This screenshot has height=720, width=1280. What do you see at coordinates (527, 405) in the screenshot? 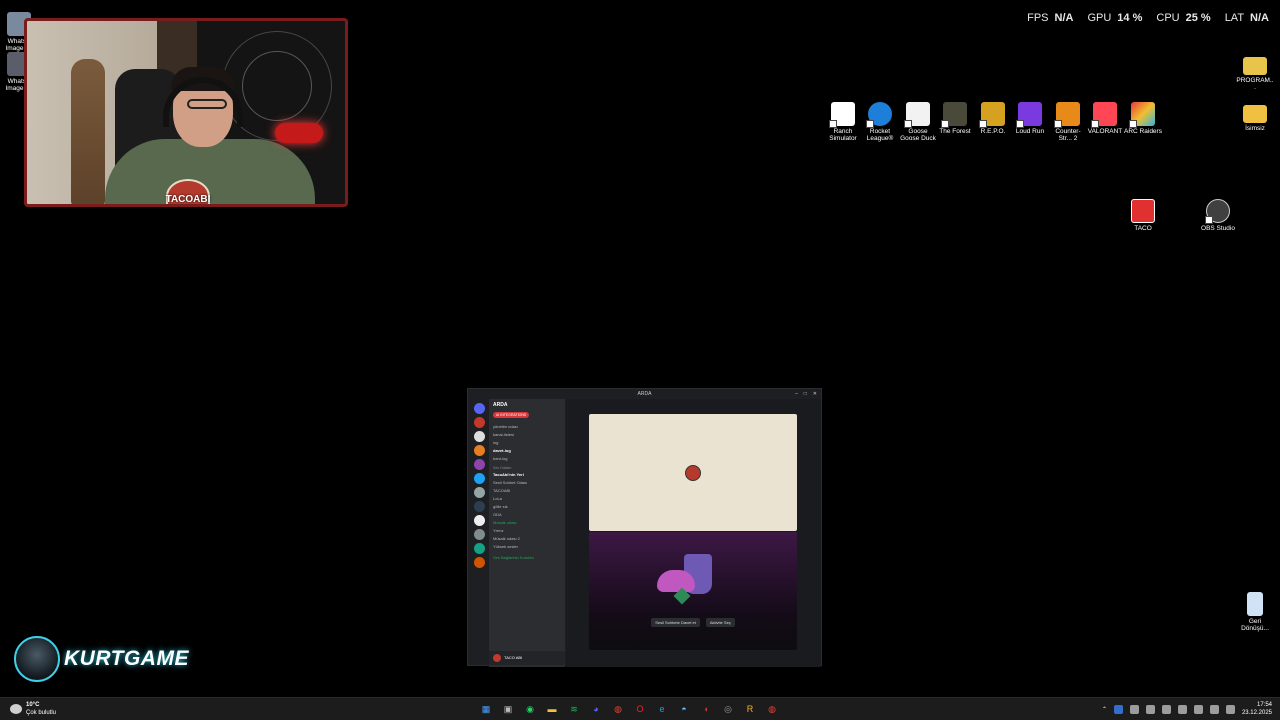
I see `server-name: ARDA` at bounding box center [527, 405].